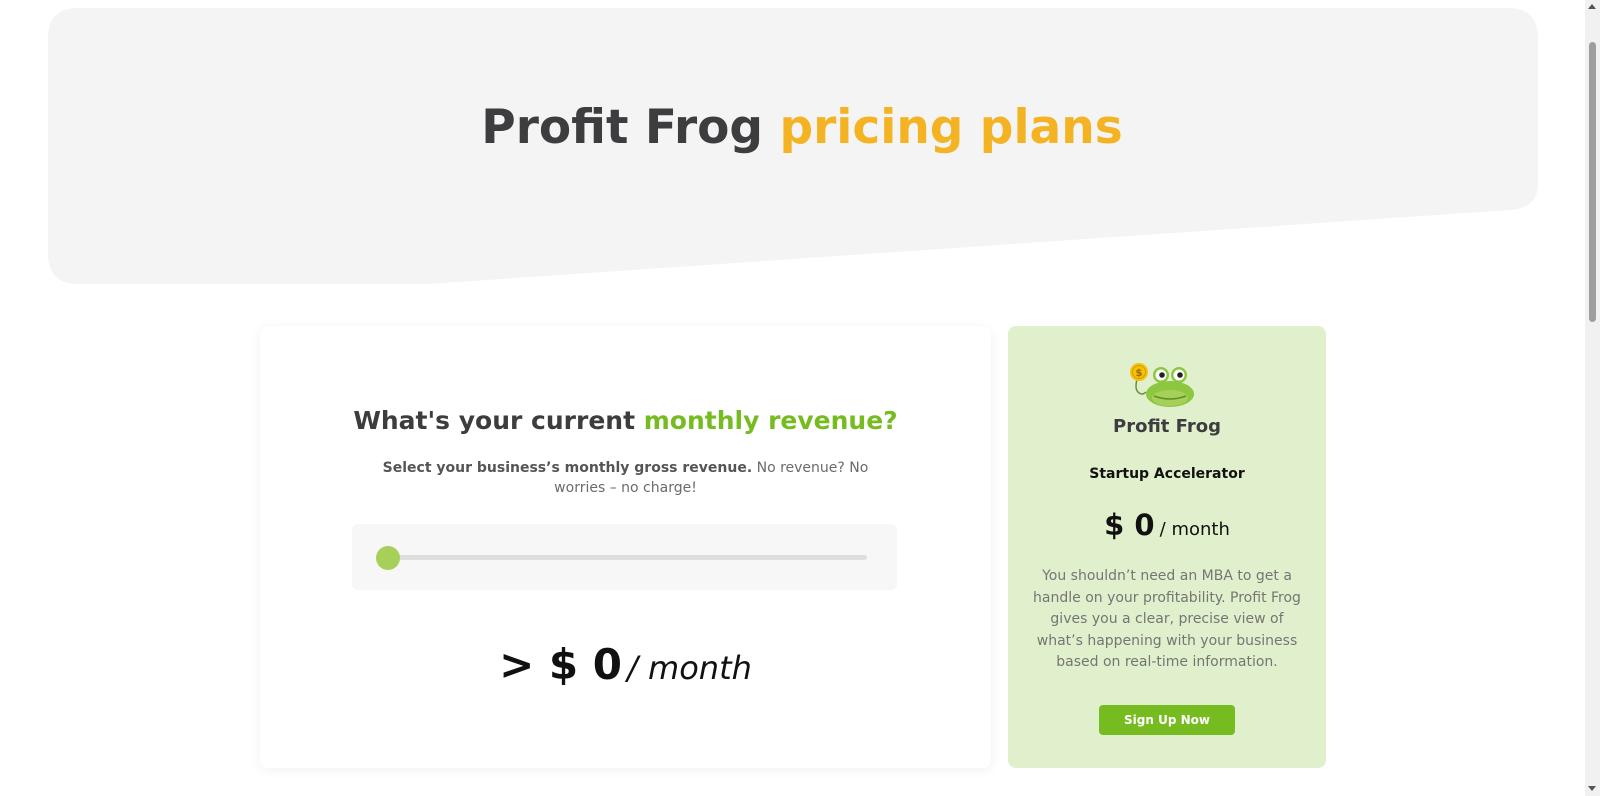 The image size is (1600, 796). I want to click on scroll-up-arrow-icon, so click(1592, 6).